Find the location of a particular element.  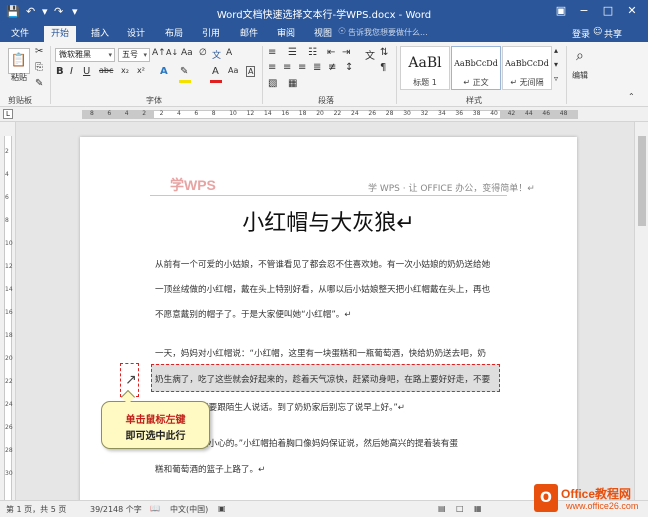

text-line: 一天，妈妈对小红帽说：“小红帽，这里有一块蛋糕和一瓶葡萄酒，快给奶奶送去吧，奶 is located at coordinates (320, 353).